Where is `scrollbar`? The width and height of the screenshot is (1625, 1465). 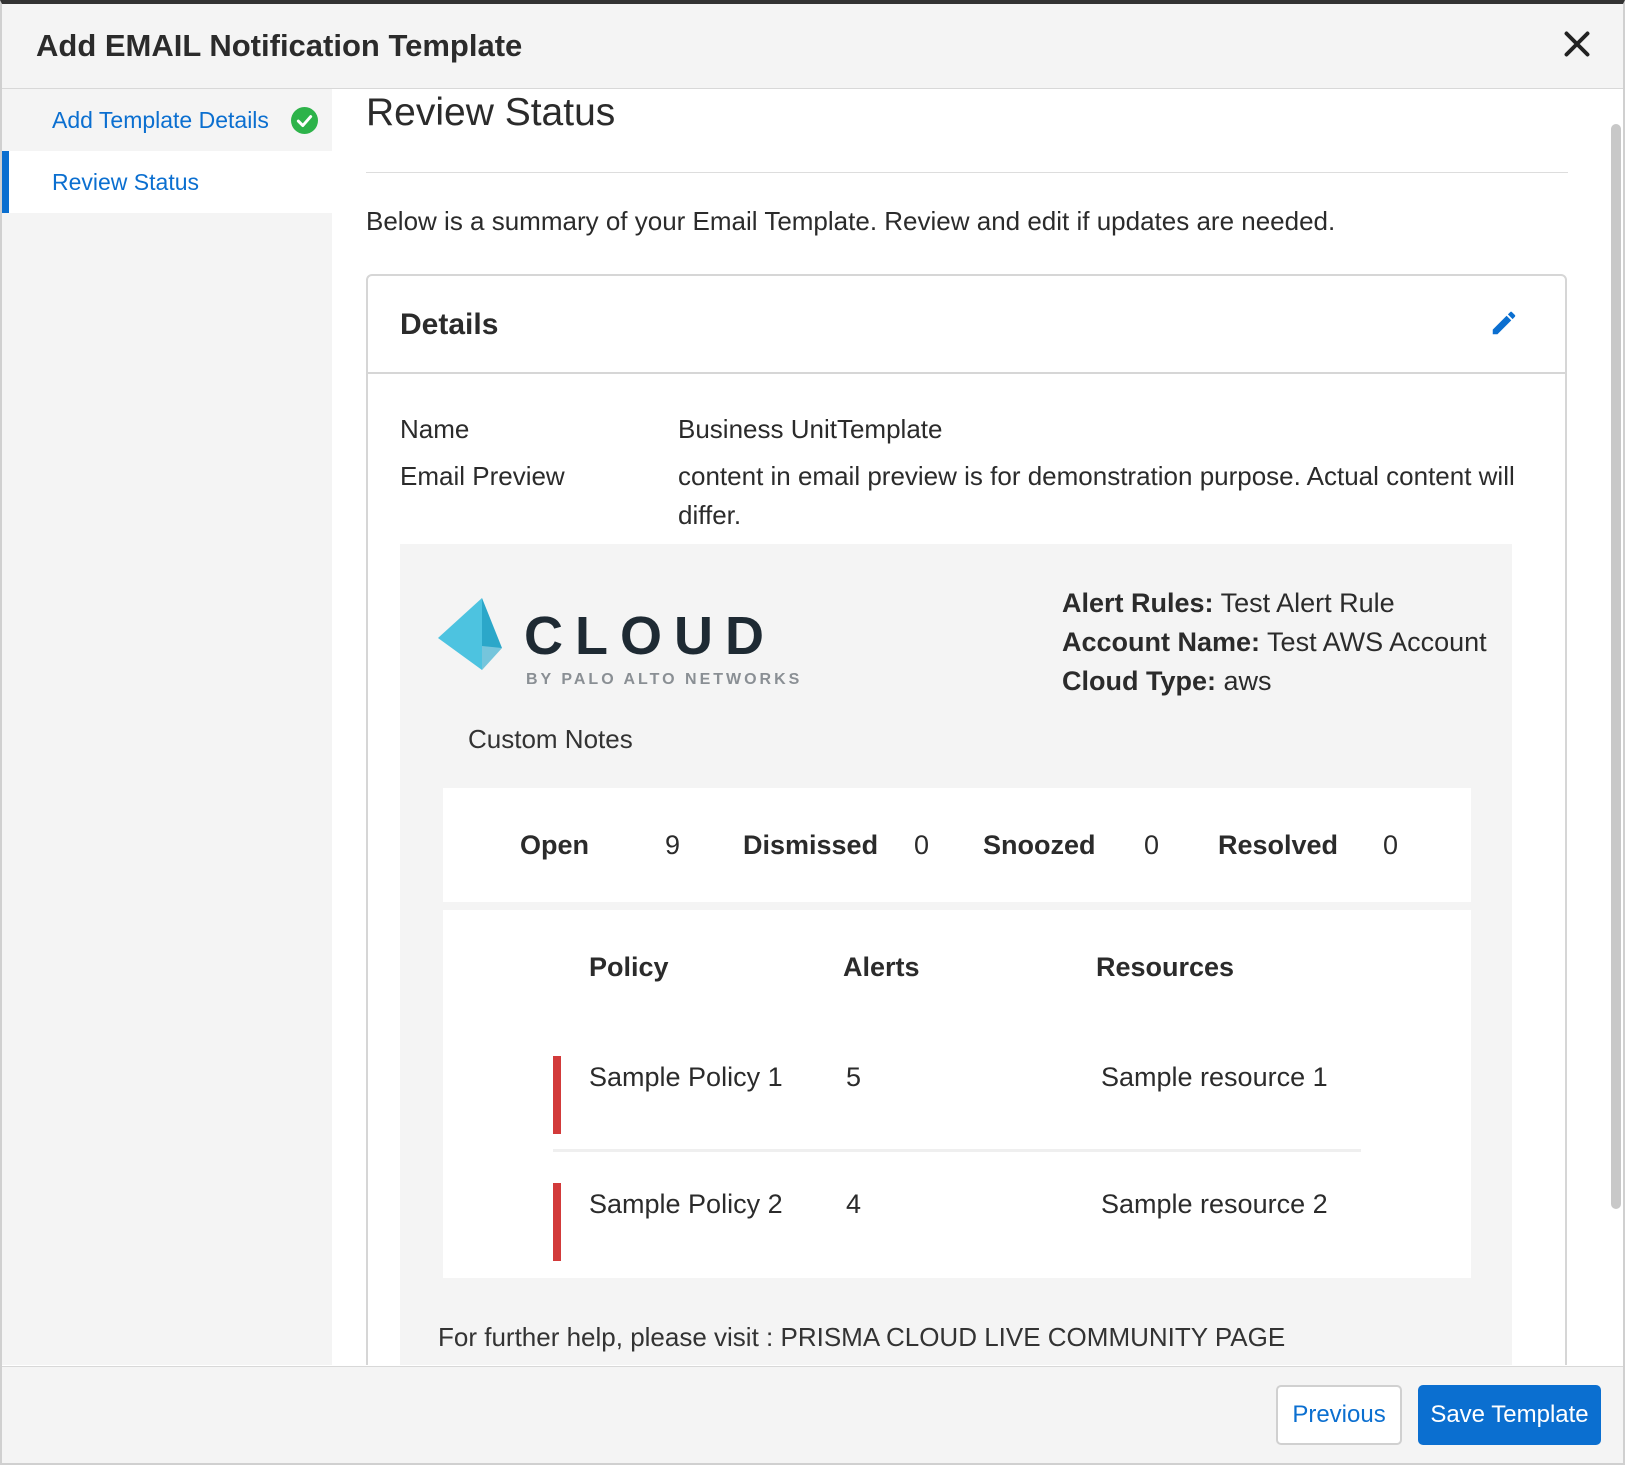
scrollbar is located at coordinates (1616, 666).